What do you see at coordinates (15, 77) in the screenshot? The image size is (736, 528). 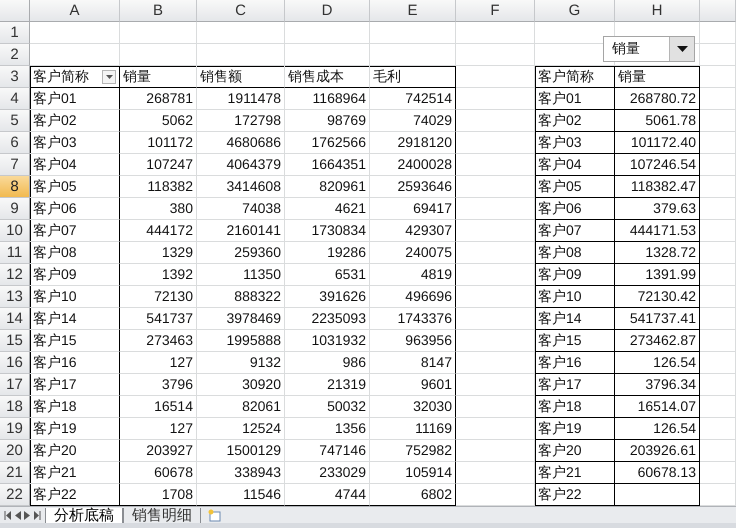 I see `row-header: 3` at bounding box center [15, 77].